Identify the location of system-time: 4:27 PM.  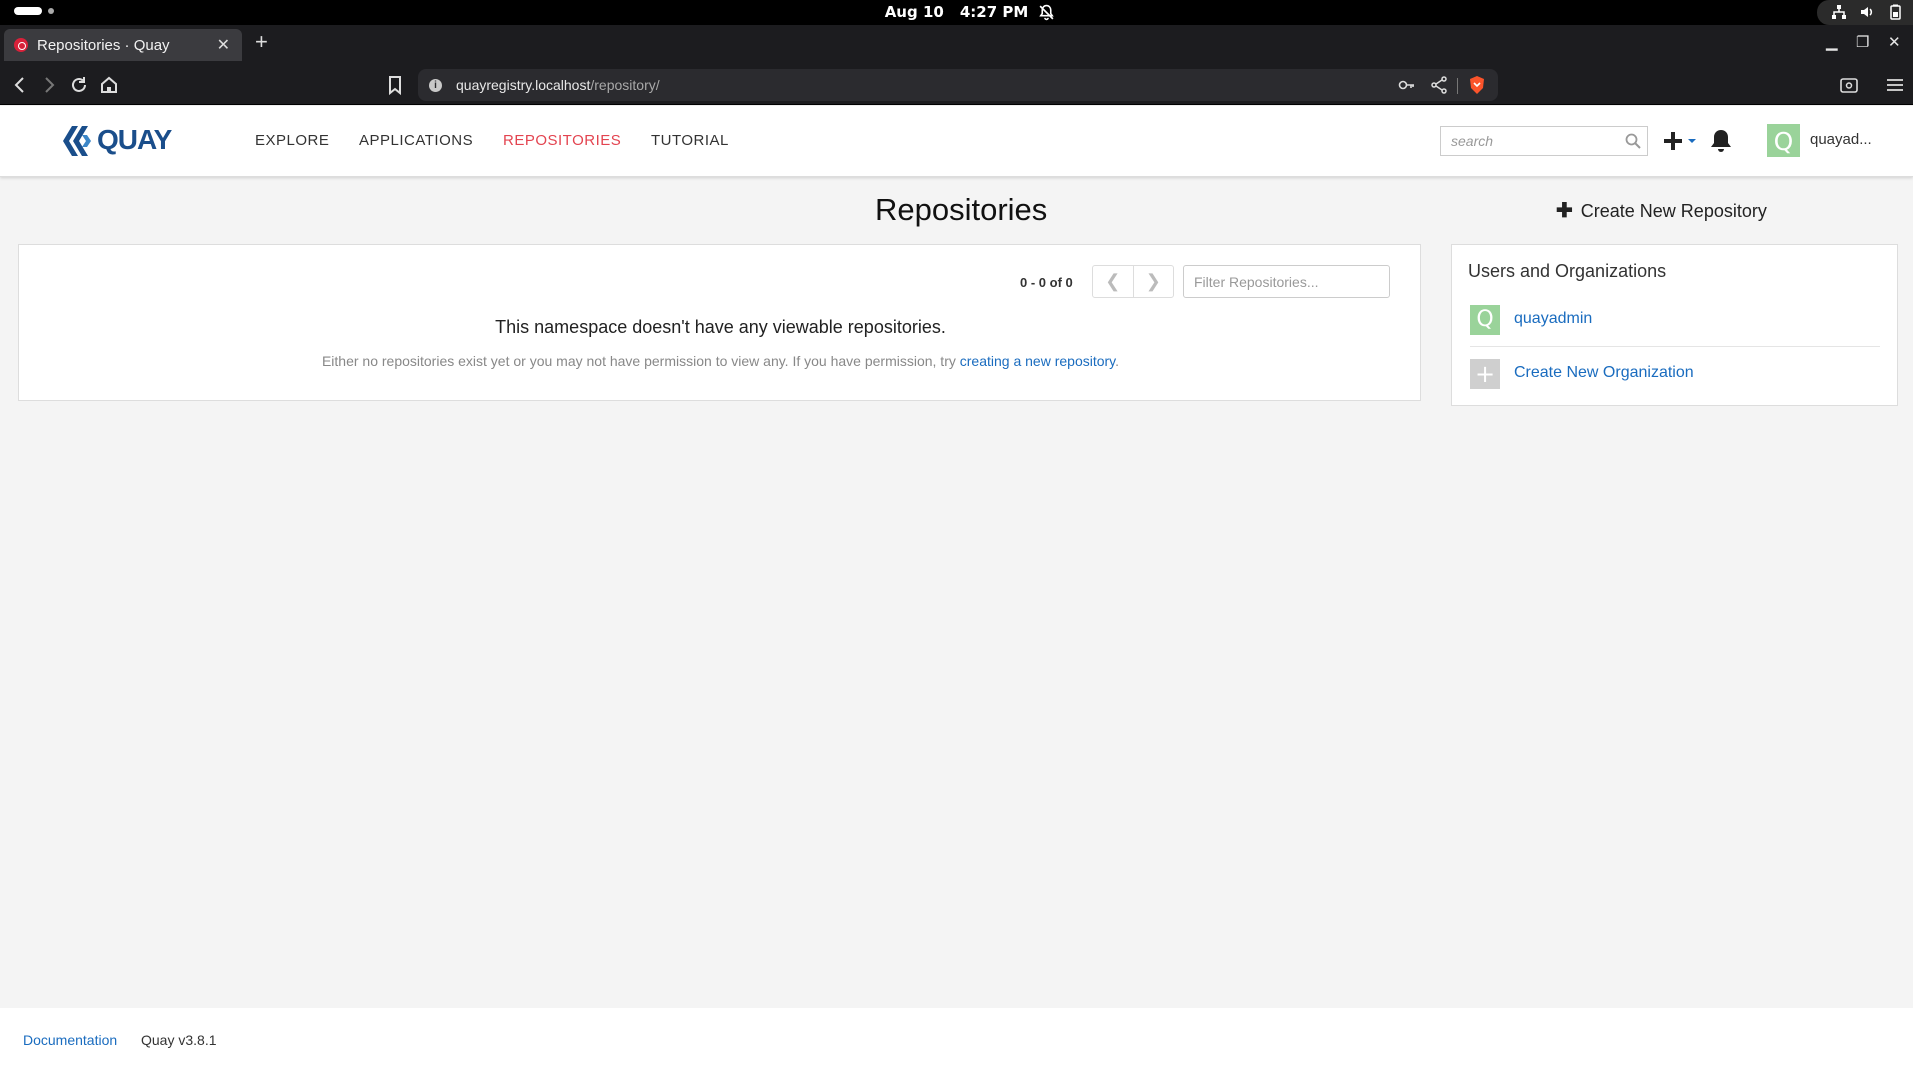
(994, 12).